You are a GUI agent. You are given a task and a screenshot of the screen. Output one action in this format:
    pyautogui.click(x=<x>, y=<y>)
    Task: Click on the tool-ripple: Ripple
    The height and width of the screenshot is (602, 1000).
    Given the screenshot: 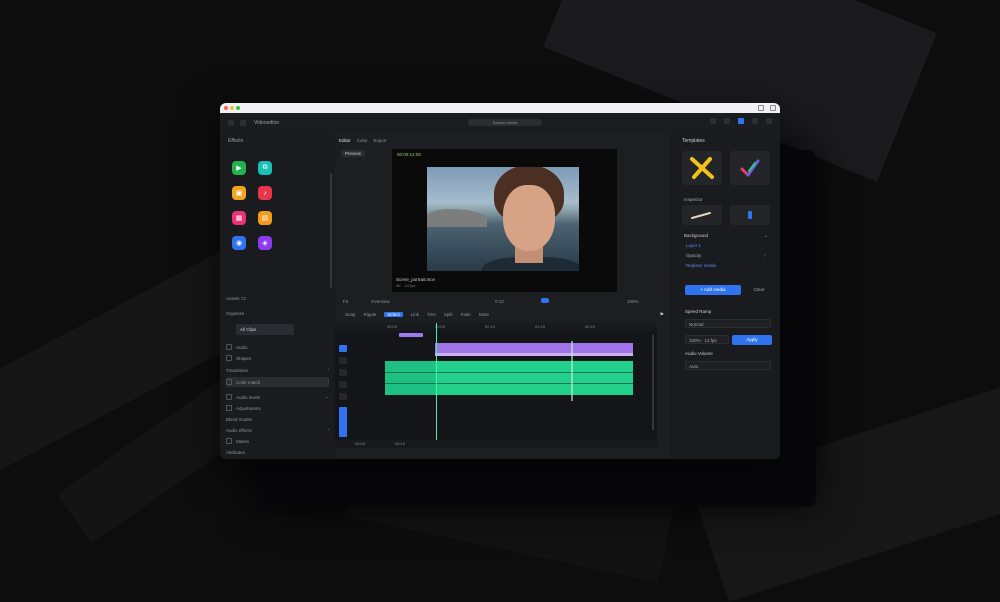 What is the action you would take?
    pyautogui.click(x=370, y=314)
    